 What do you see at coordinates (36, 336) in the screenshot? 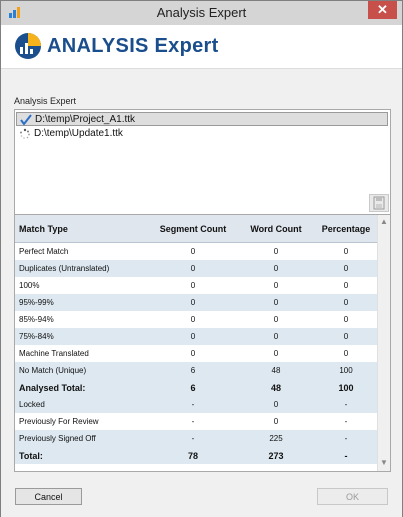
I see `cell-match-type: 75%-84%` at bounding box center [36, 336].